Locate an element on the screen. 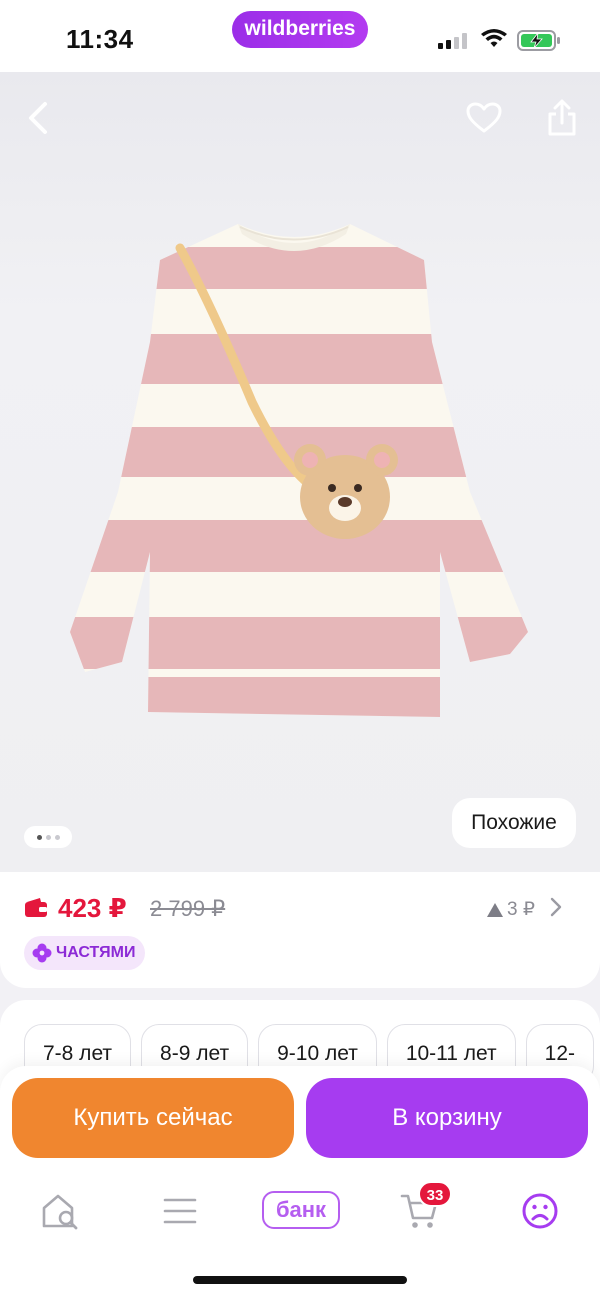 The width and height of the screenshot is (600, 1297). home-search-icon is located at coordinates (60, 1212).